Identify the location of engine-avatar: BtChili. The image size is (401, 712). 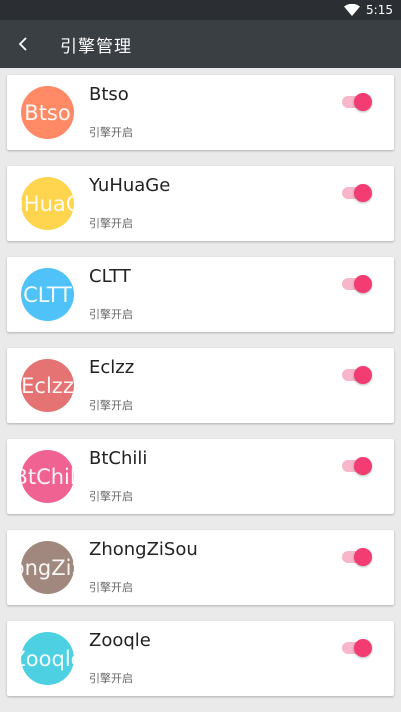
(47, 476).